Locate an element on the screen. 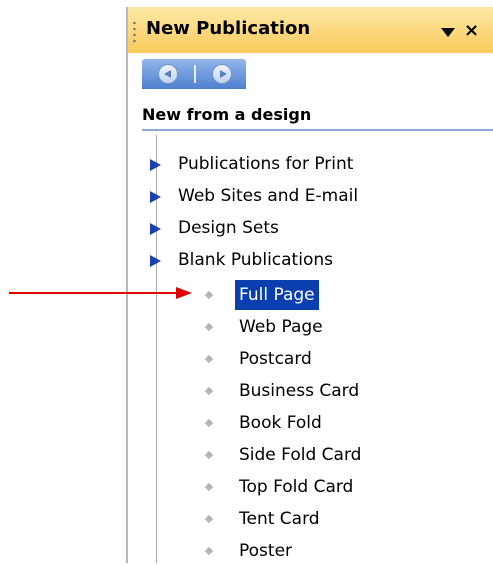 The height and width of the screenshot is (566, 493). list-item-label: Book Fold is located at coordinates (280, 423).